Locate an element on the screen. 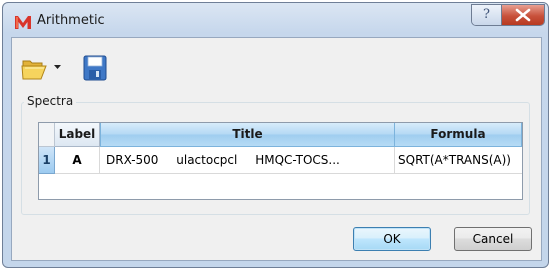 The width and height of the screenshot is (551, 270). folder-open-icon is located at coordinates (34, 68).